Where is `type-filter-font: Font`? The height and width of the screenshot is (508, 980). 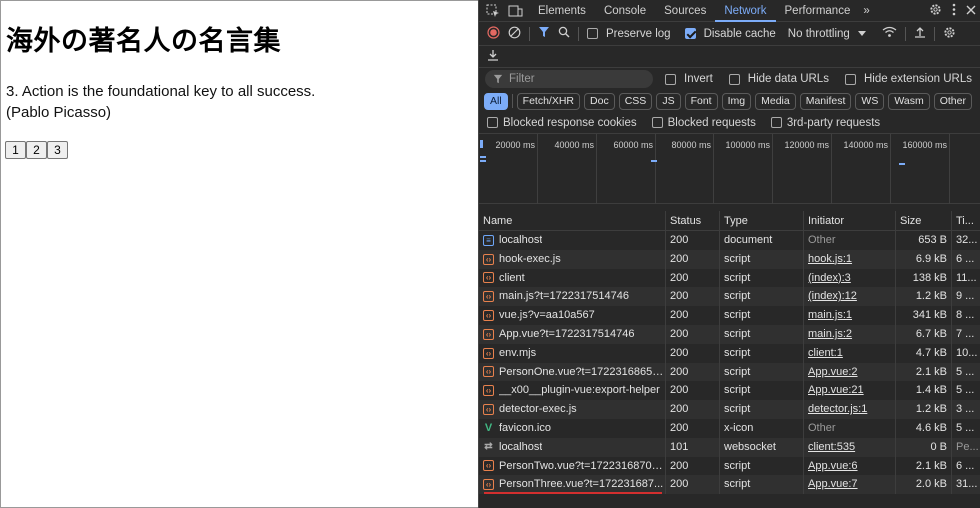 type-filter-font: Font is located at coordinates (701, 101).